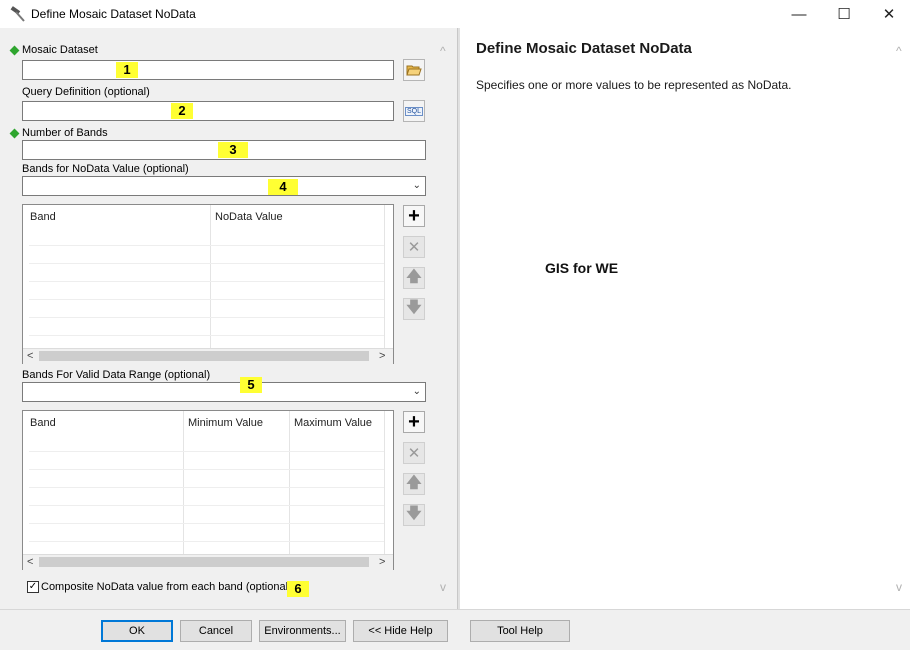 The image size is (910, 650). What do you see at coordinates (116, 375) in the screenshot?
I see `bands-valid-range-label: Bands For Valid Data Range (optional)` at bounding box center [116, 375].